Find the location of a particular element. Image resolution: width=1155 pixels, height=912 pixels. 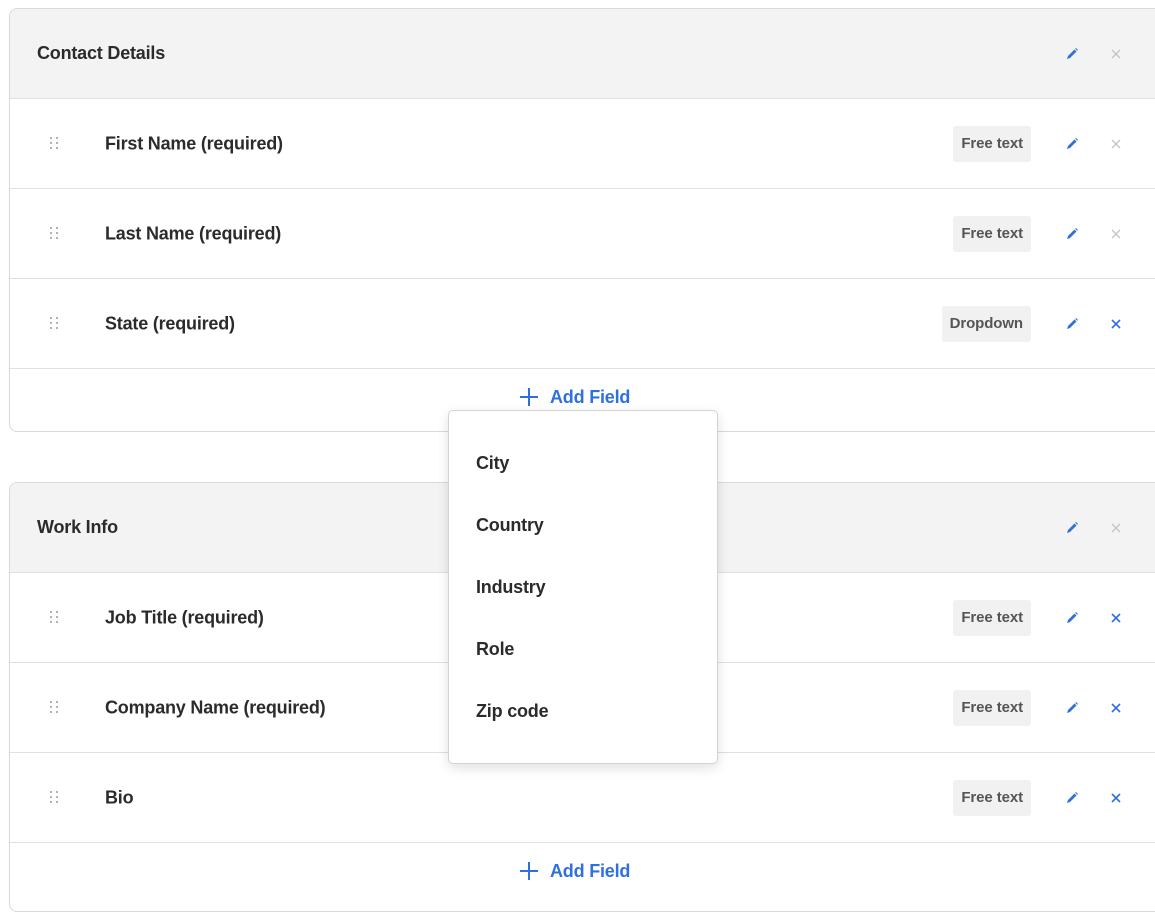

section-title: Contact Details is located at coordinates (101, 53).